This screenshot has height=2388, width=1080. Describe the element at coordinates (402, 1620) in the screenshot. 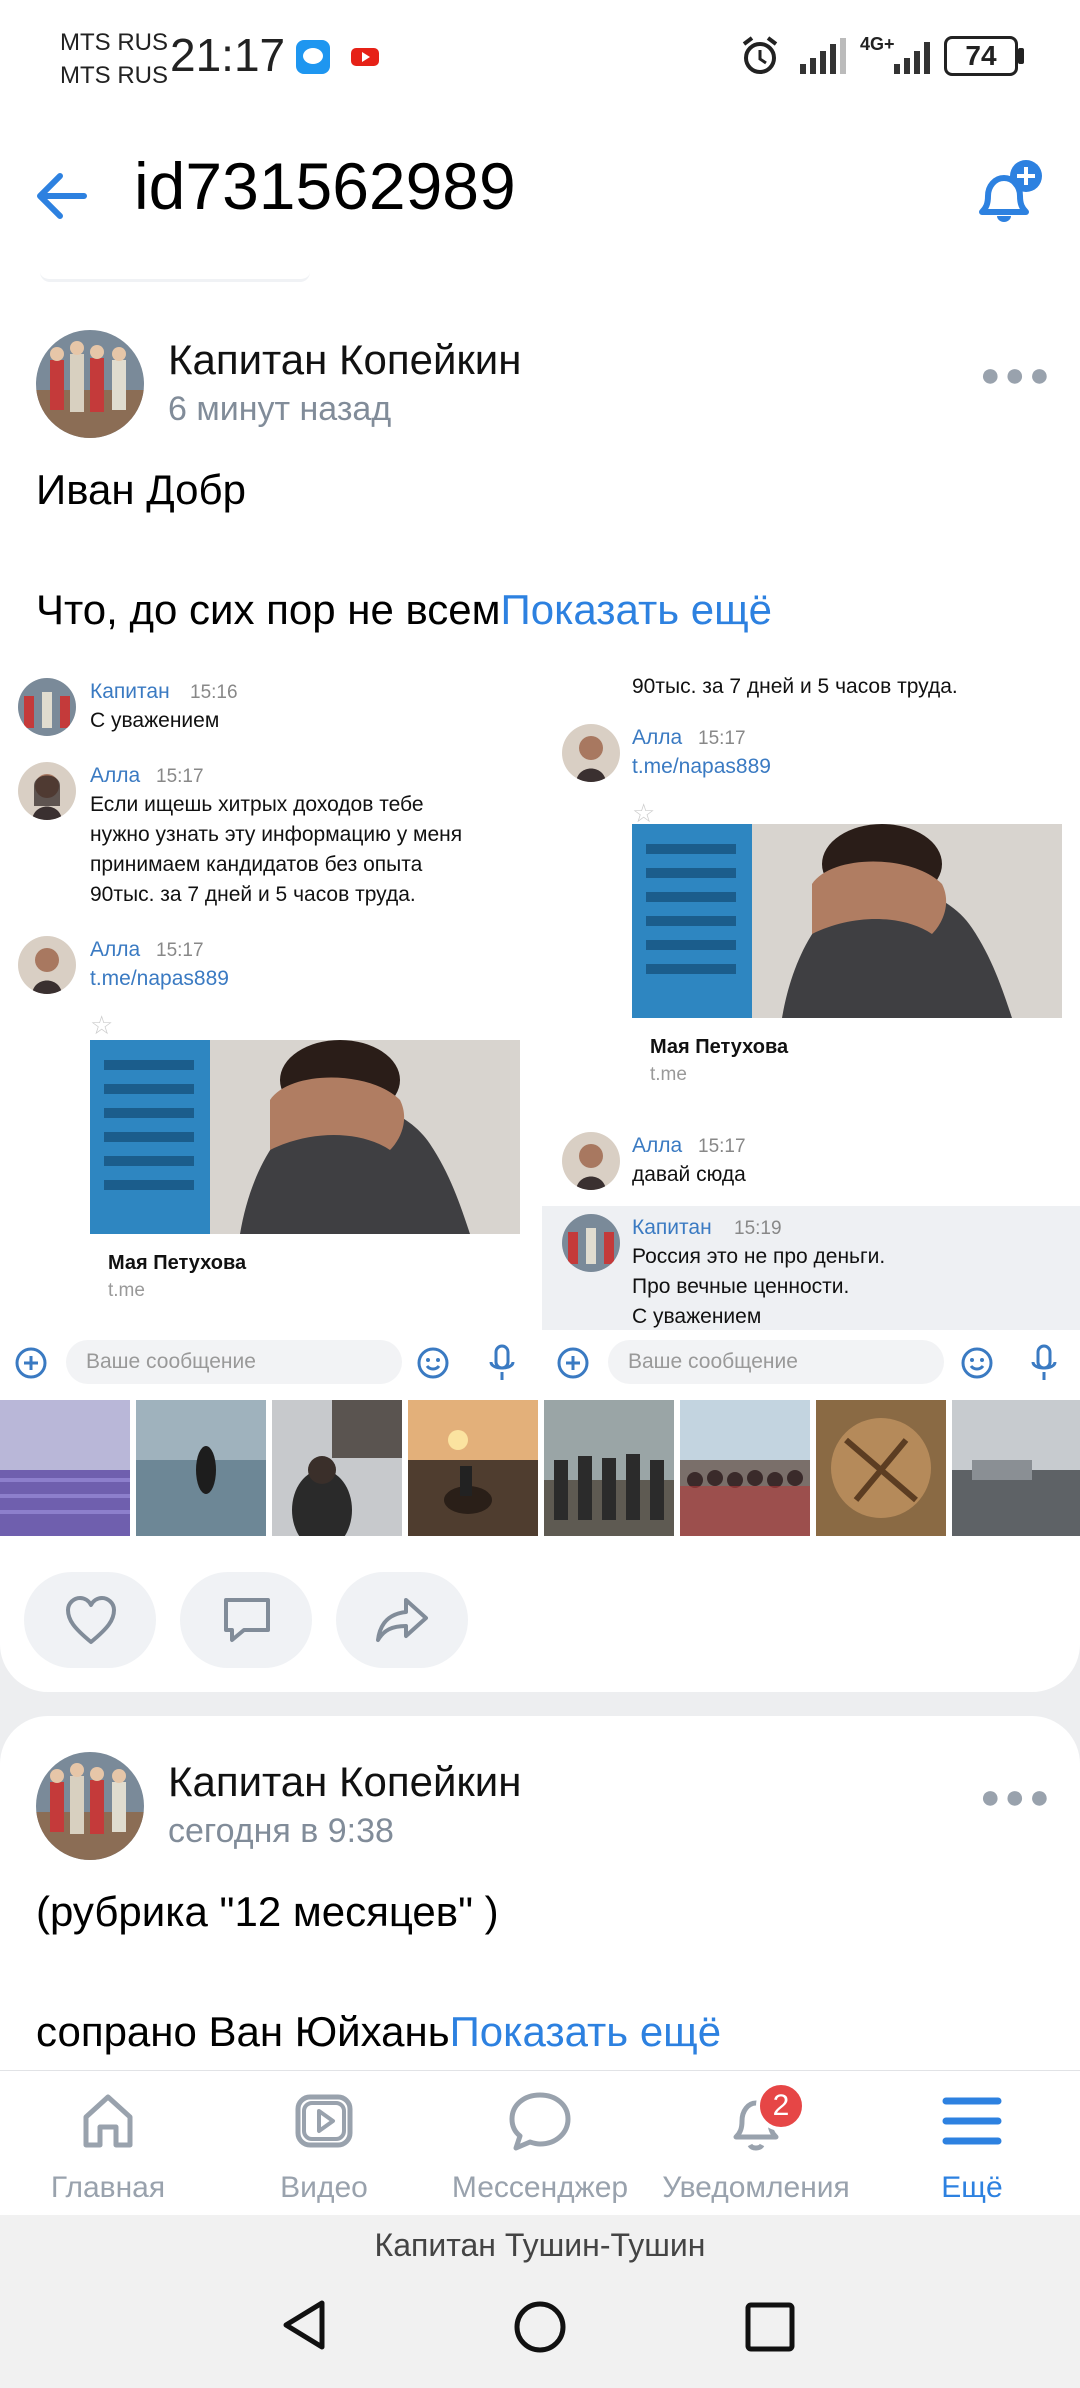

I see `share-button` at that location.